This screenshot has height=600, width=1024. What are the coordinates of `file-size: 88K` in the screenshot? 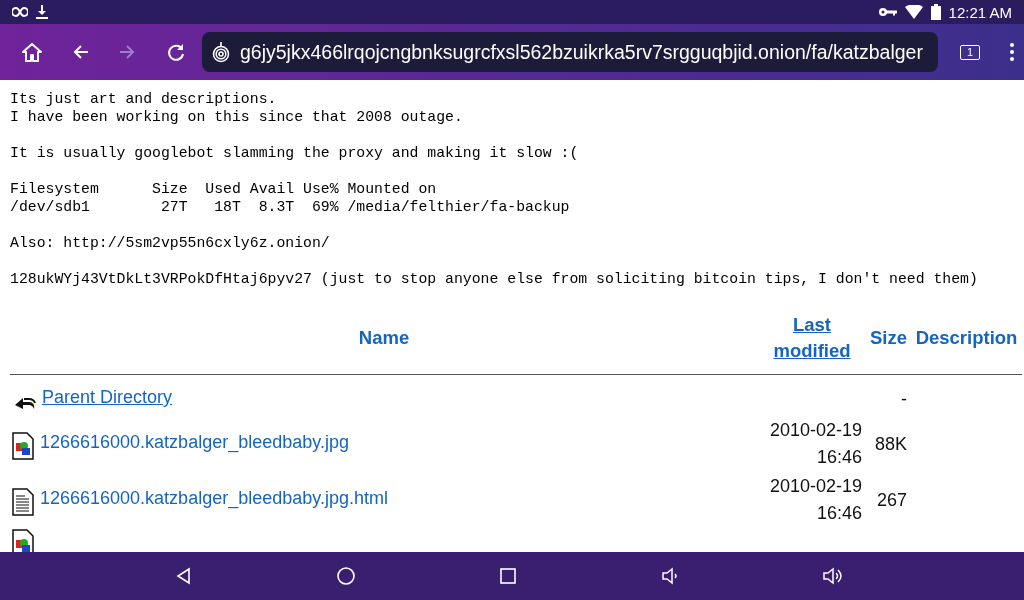 It's located at (891, 443).